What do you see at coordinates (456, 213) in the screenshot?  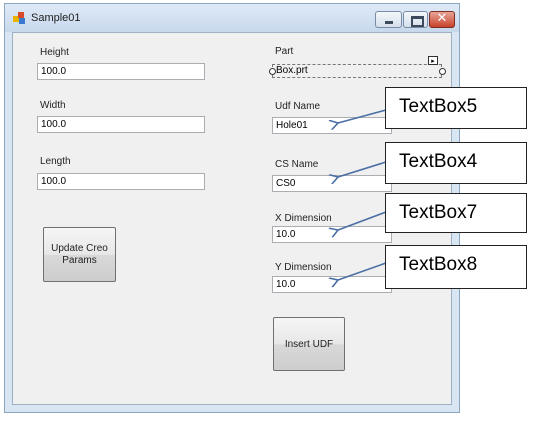 I see `callout-textbox7: TextBox7` at bounding box center [456, 213].